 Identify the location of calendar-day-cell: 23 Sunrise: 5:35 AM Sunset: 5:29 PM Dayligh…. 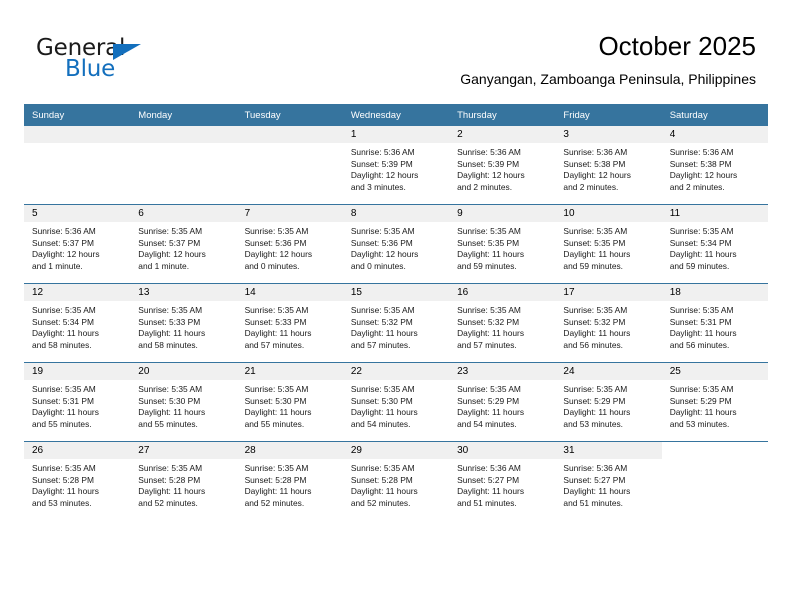
(502, 402).